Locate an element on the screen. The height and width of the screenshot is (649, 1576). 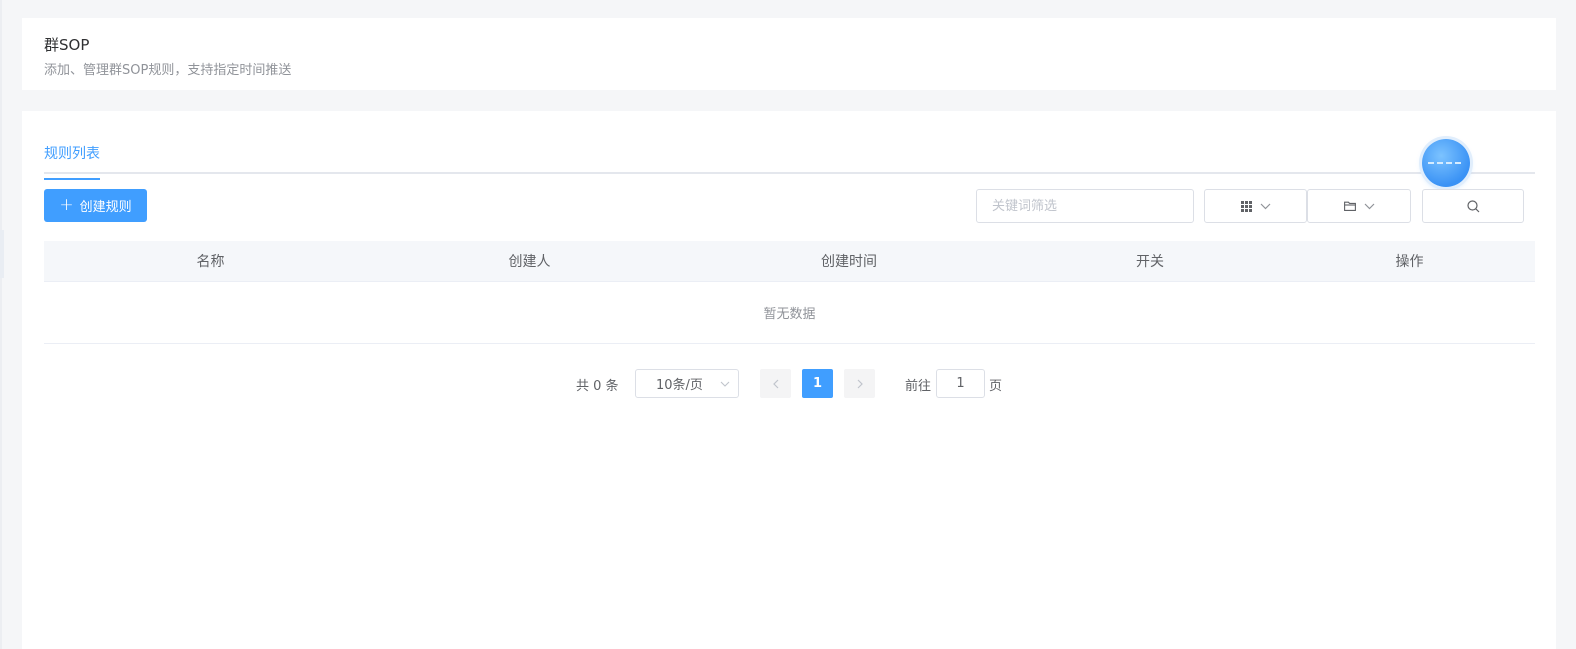
folder-dropdown is located at coordinates (1359, 206).